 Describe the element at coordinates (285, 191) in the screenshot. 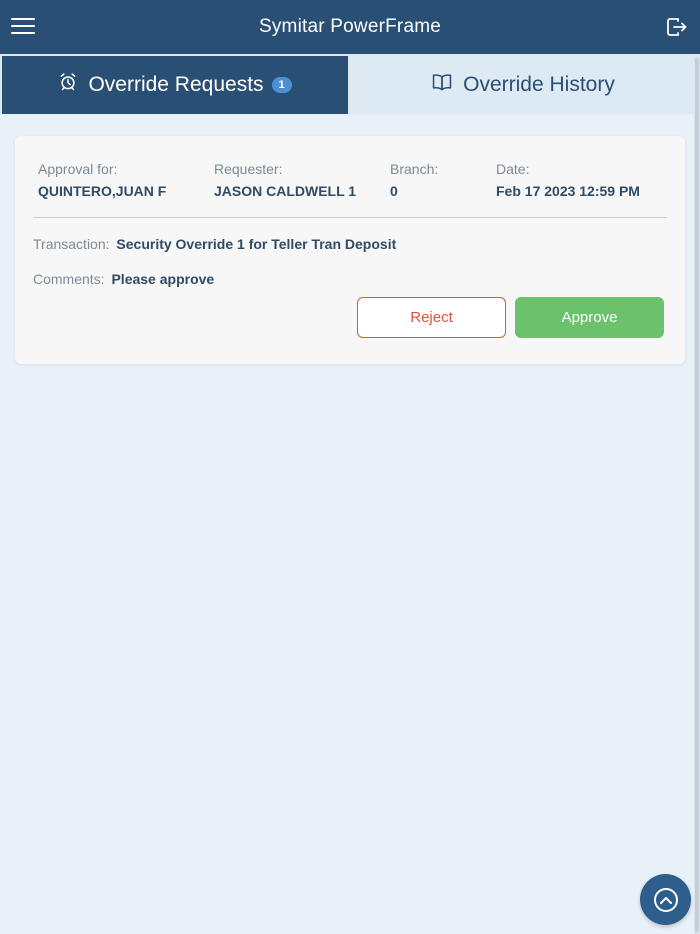

I see `requester-value: JASON CALDWELL 1` at that location.